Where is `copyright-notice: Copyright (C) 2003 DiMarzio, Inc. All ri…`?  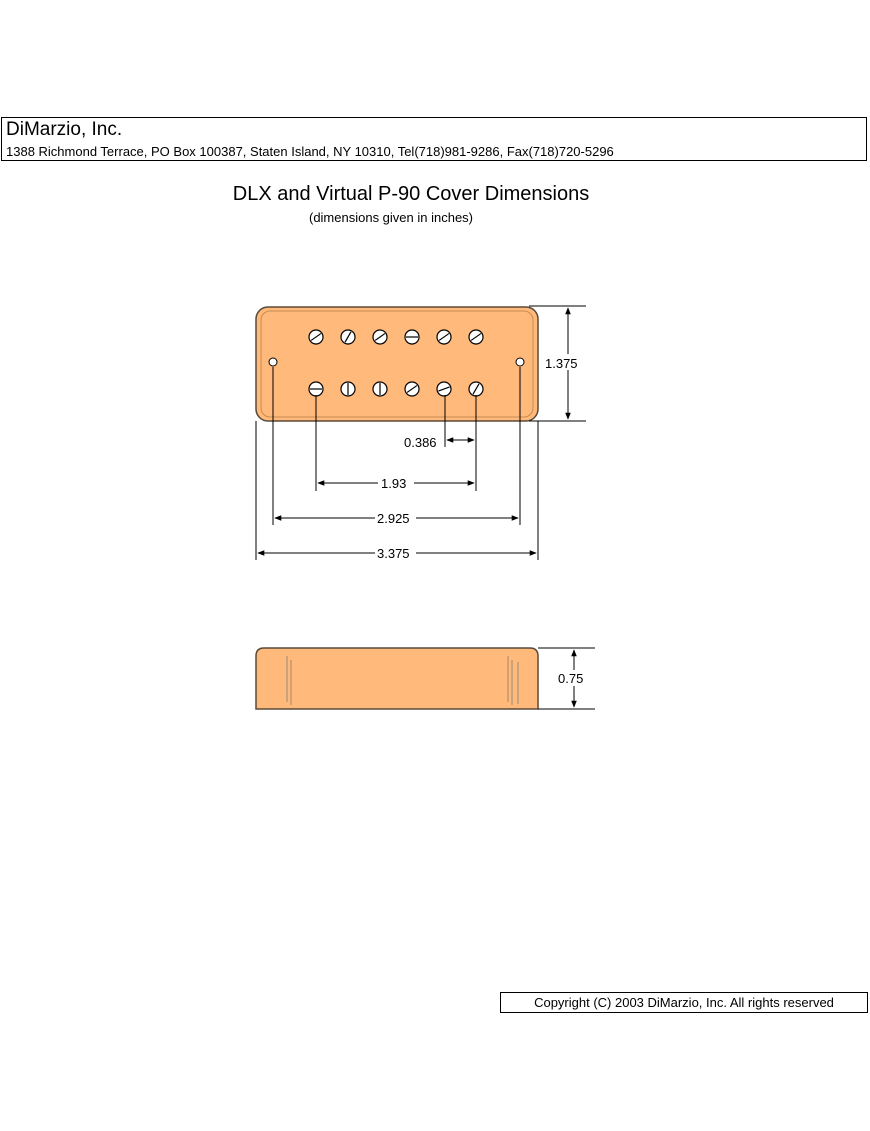 copyright-notice: Copyright (C) 2003 DiMarzio, Inc. All ri… is located at coordinates (684, 1002).